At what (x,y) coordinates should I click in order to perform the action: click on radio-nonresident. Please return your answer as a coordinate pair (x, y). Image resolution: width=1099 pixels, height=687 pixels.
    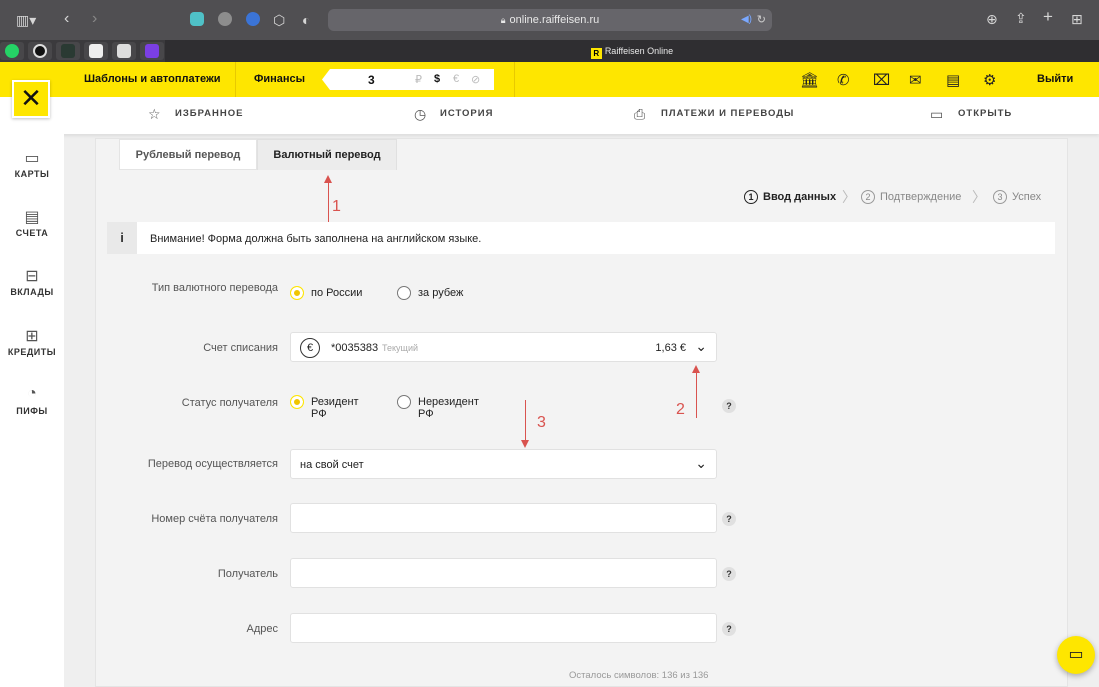
    Looking at the image, I should click on (404, 402).